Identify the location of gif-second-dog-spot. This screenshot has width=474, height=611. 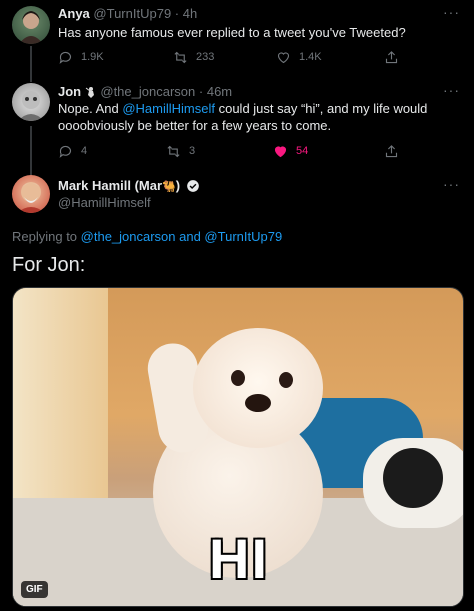
(413, 478).